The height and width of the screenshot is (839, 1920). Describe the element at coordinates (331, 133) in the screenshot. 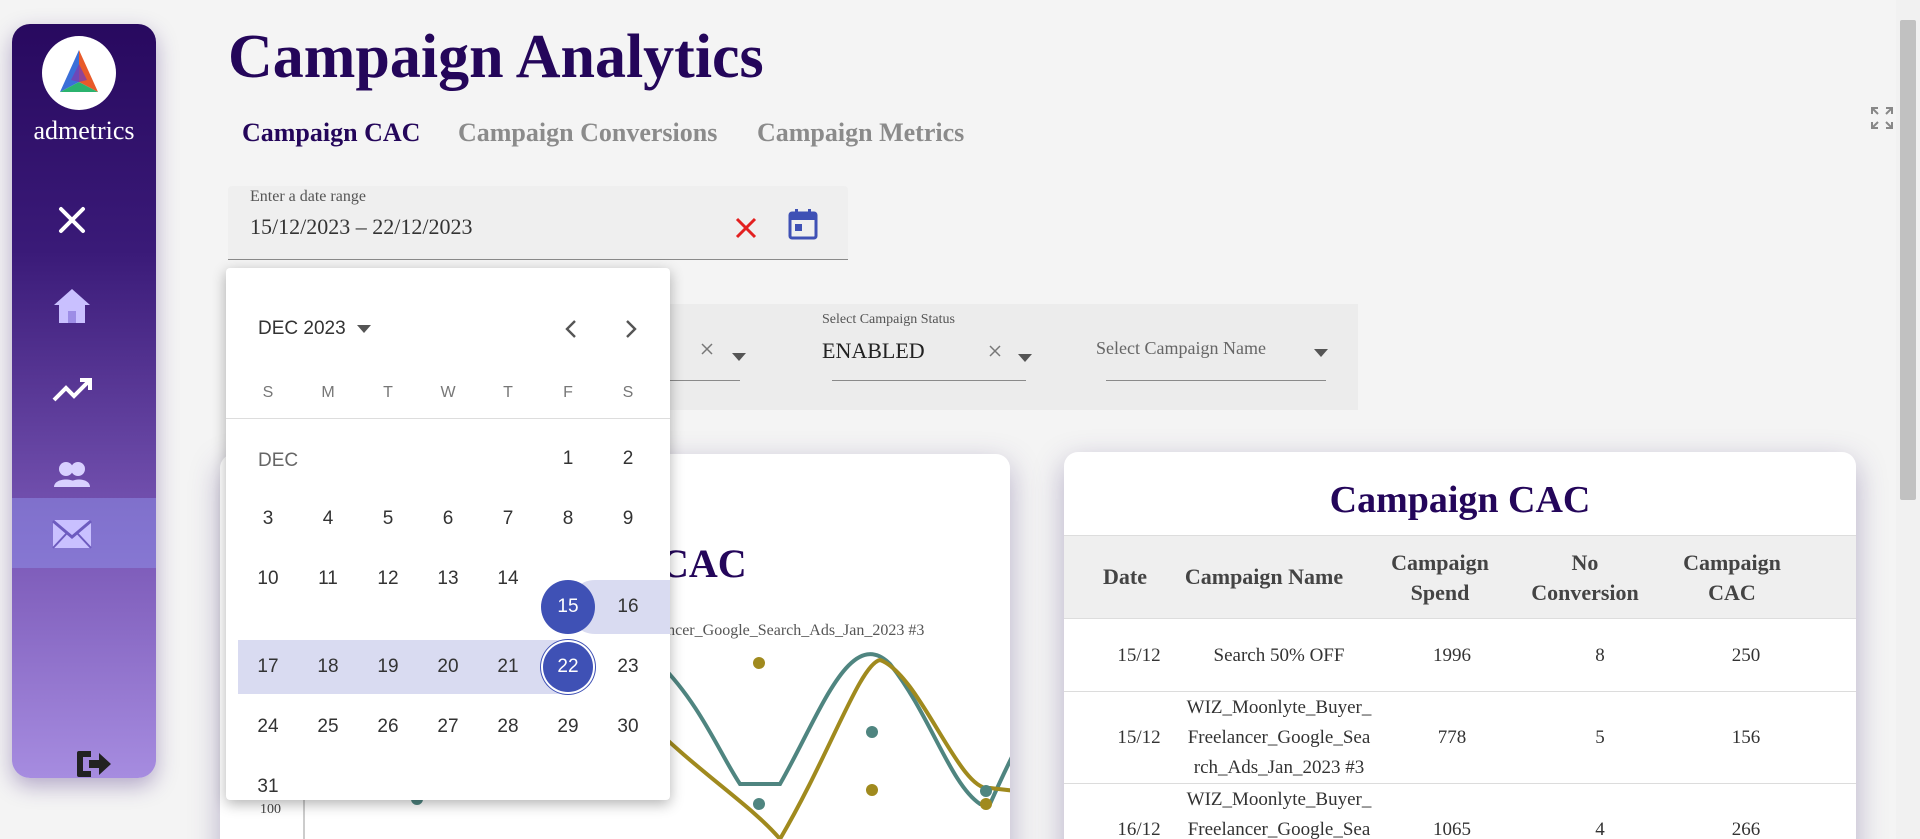

I see `tab-campaign-cac: Campaign CAC` at that location.